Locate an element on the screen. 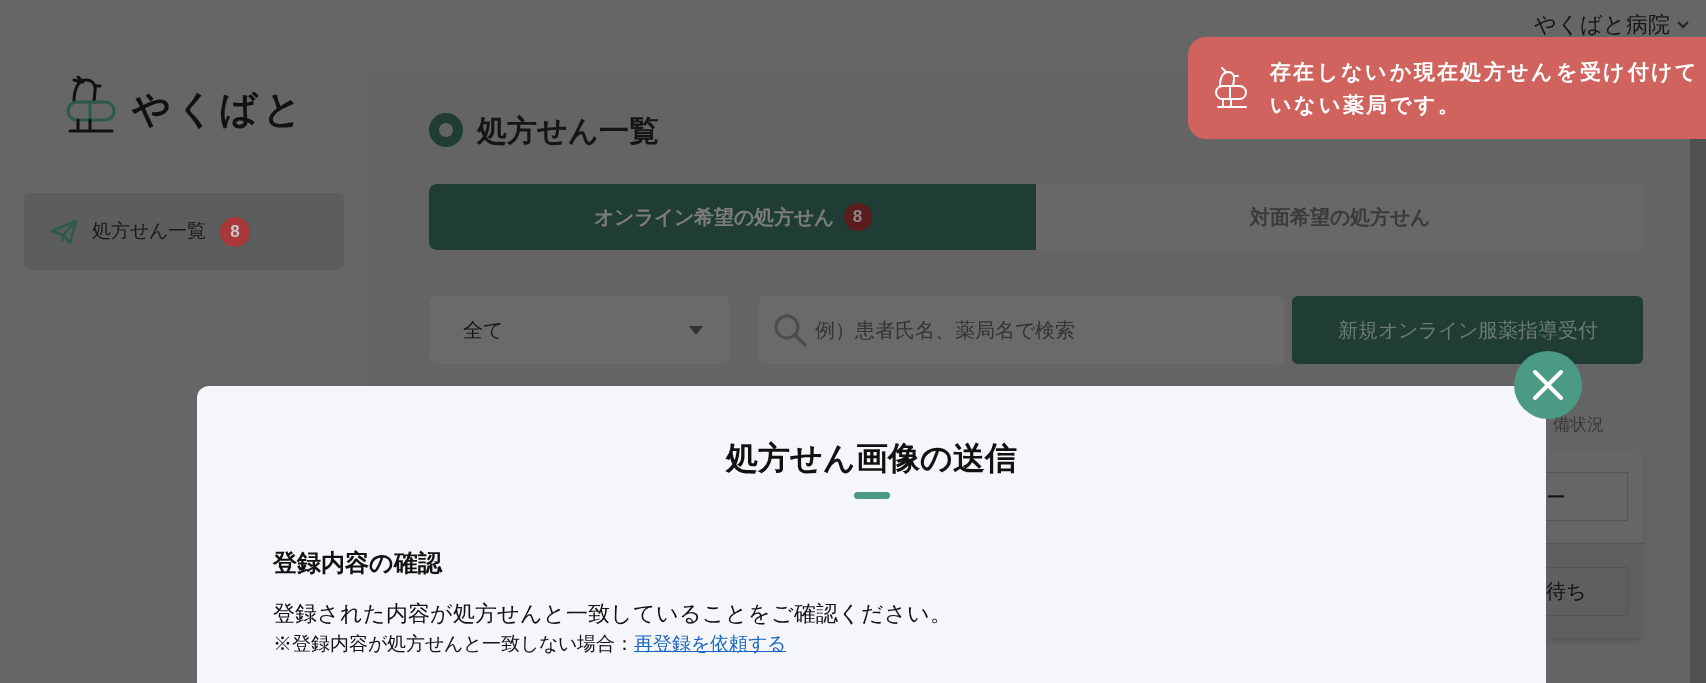 This screenshot has width=1706, height=683. bird-logo-icon is located at coordinates (92, 104).